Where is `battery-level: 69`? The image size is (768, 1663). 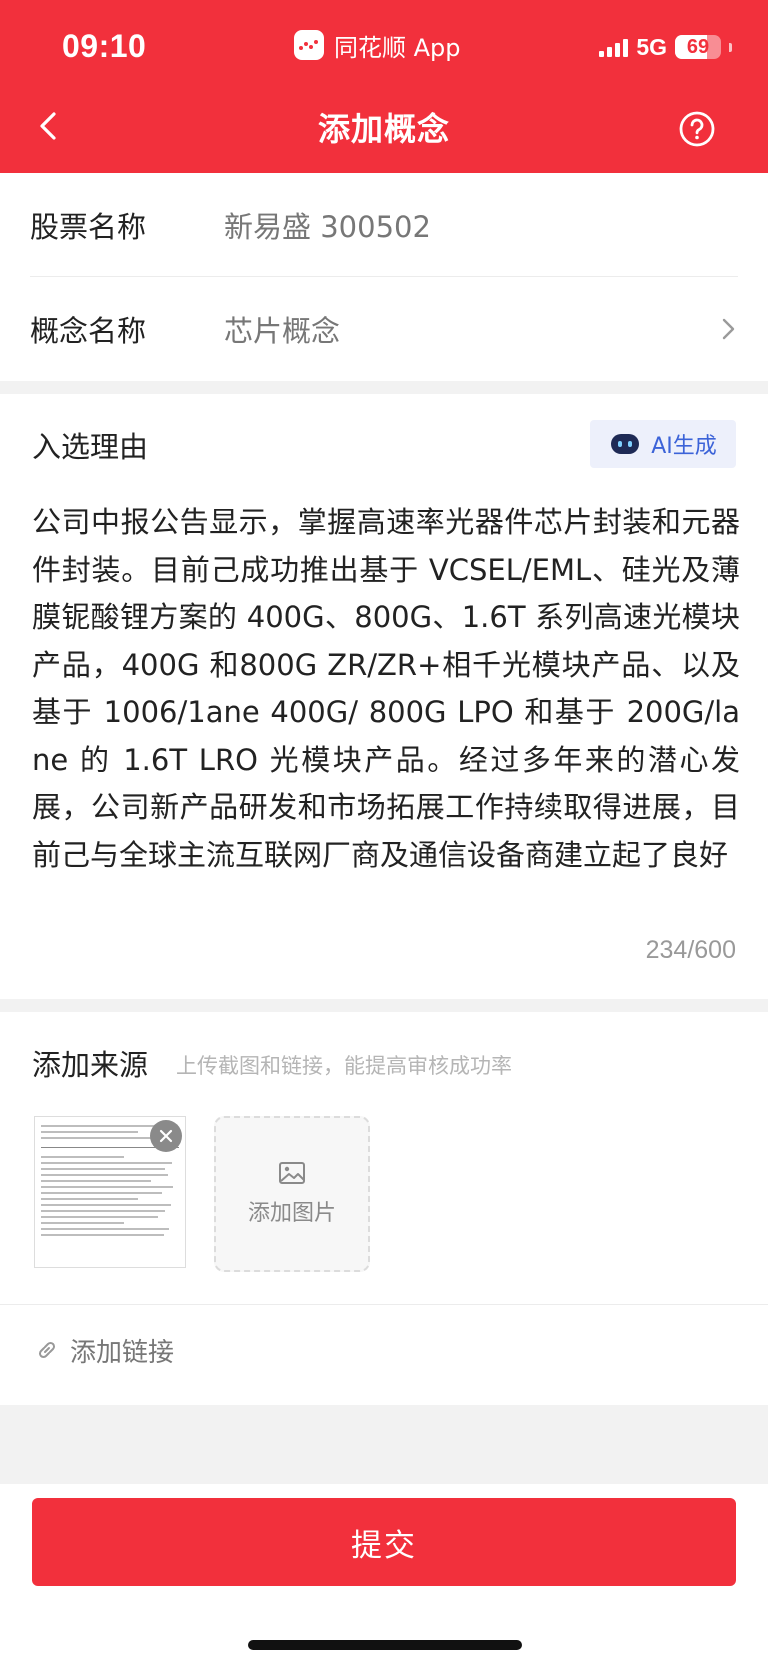
battery-level: 69 is located at coordinates (698, 46).